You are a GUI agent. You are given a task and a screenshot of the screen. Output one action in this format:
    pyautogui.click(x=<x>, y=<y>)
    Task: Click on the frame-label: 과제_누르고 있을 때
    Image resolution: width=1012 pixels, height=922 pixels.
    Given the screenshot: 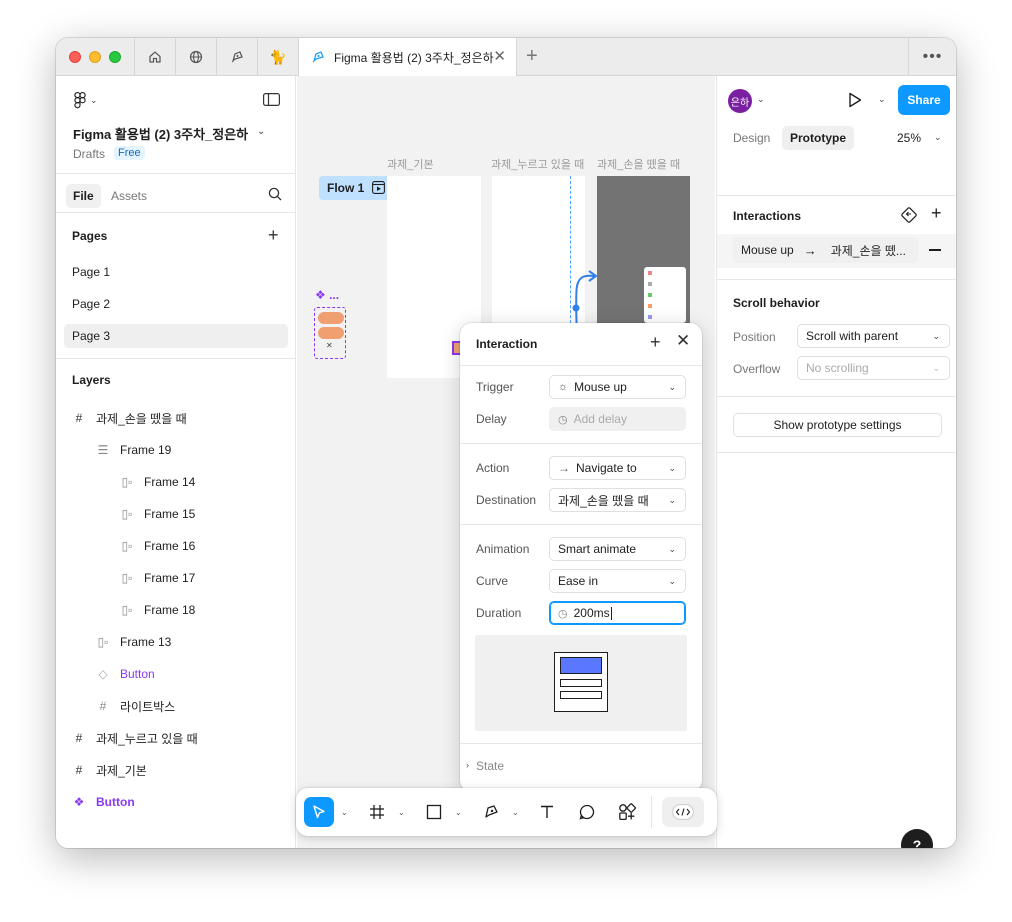 What is the action you would take?
    pyautogui.click(x=537, y=164)
    